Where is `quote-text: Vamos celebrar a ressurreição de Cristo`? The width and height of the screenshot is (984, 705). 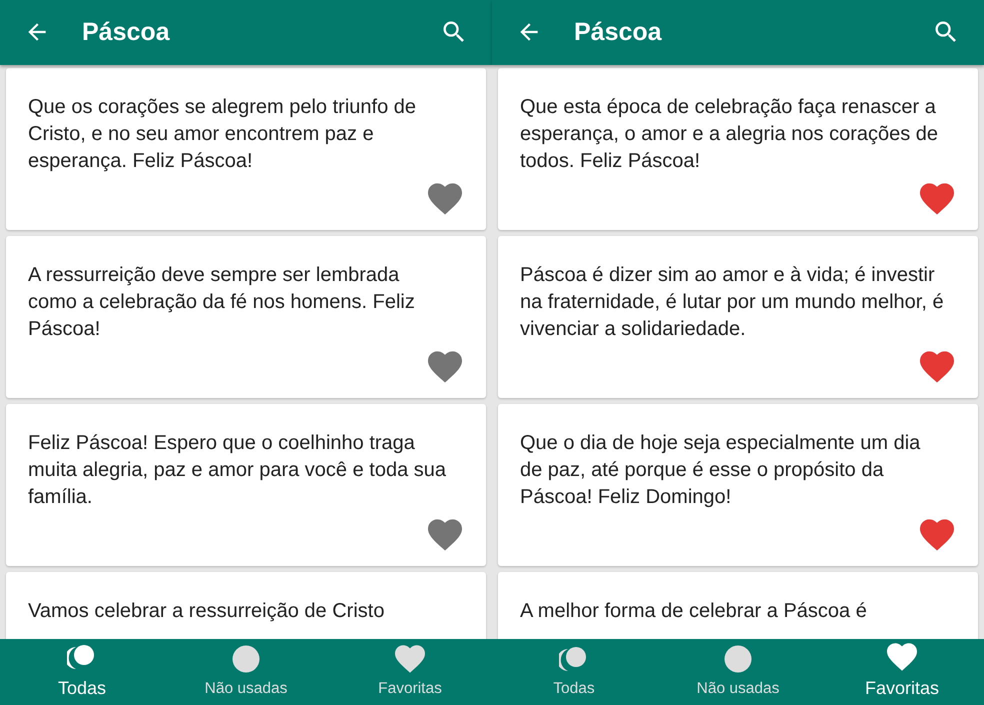 quote-text: Vamos celebrar a ressurreição de Cristo is located at coordinates (207, 611).